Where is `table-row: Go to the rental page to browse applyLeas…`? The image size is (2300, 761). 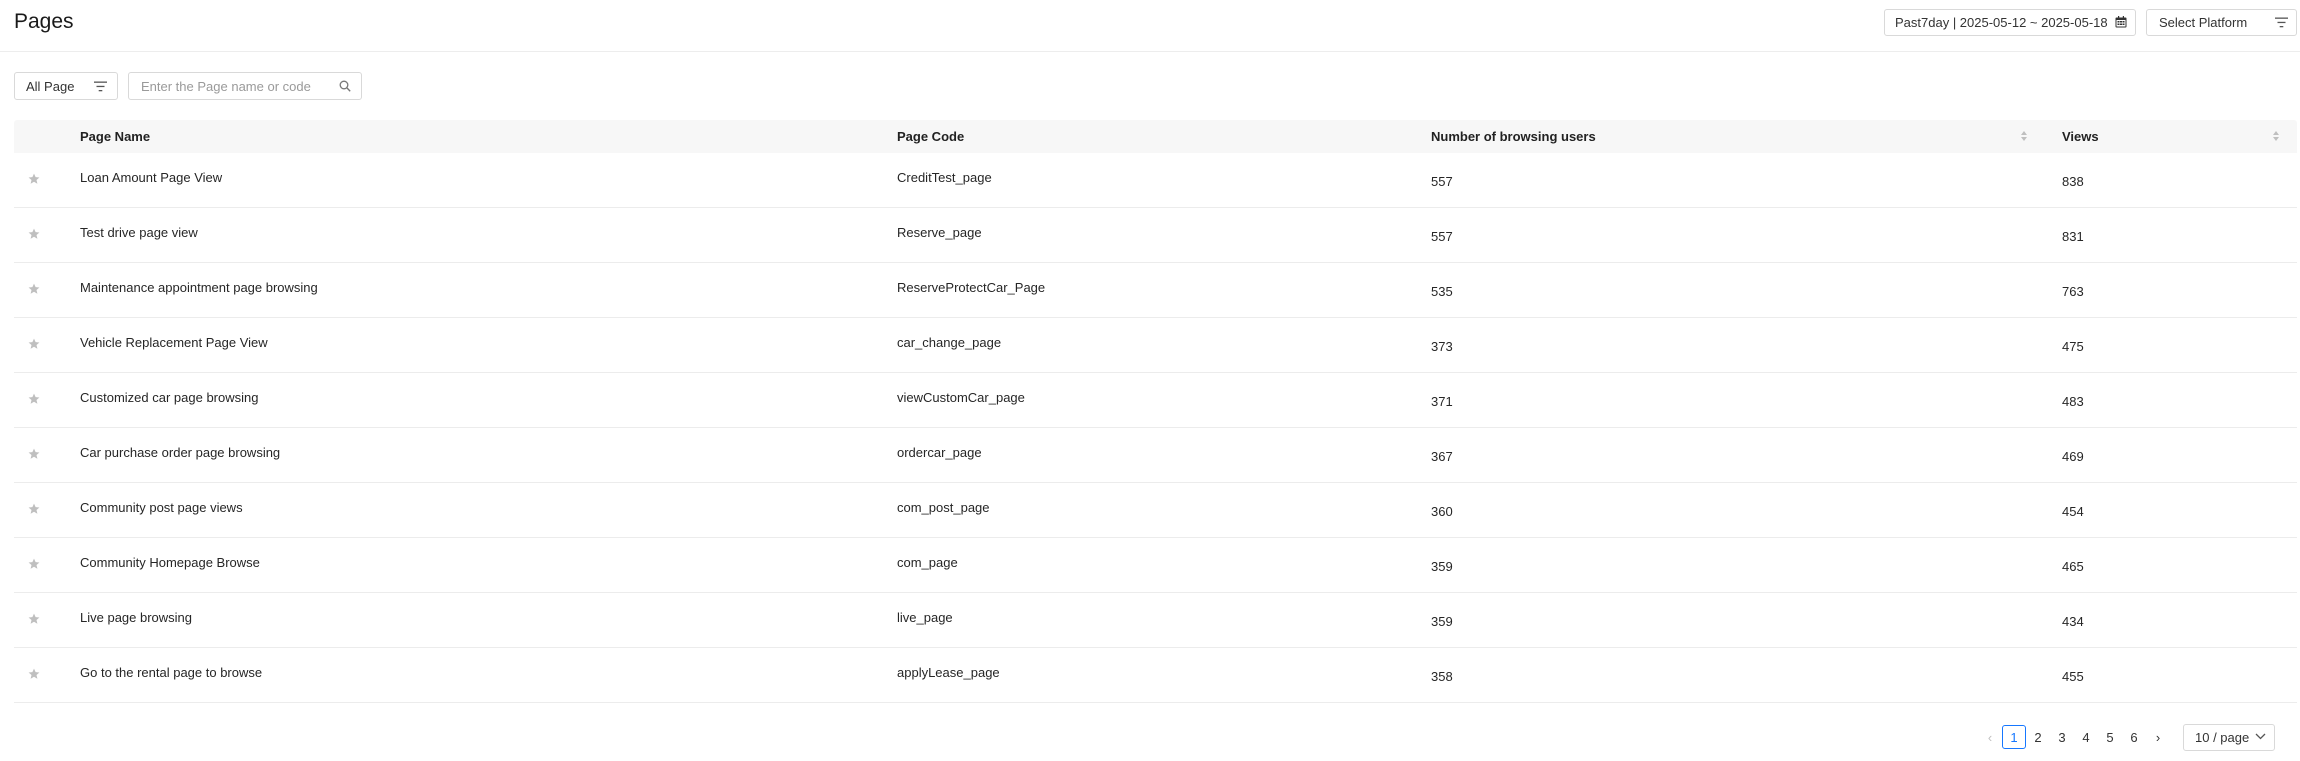 table-row: Go to the rental page to browse applyLeas… is located at coordinates (1155, 675).